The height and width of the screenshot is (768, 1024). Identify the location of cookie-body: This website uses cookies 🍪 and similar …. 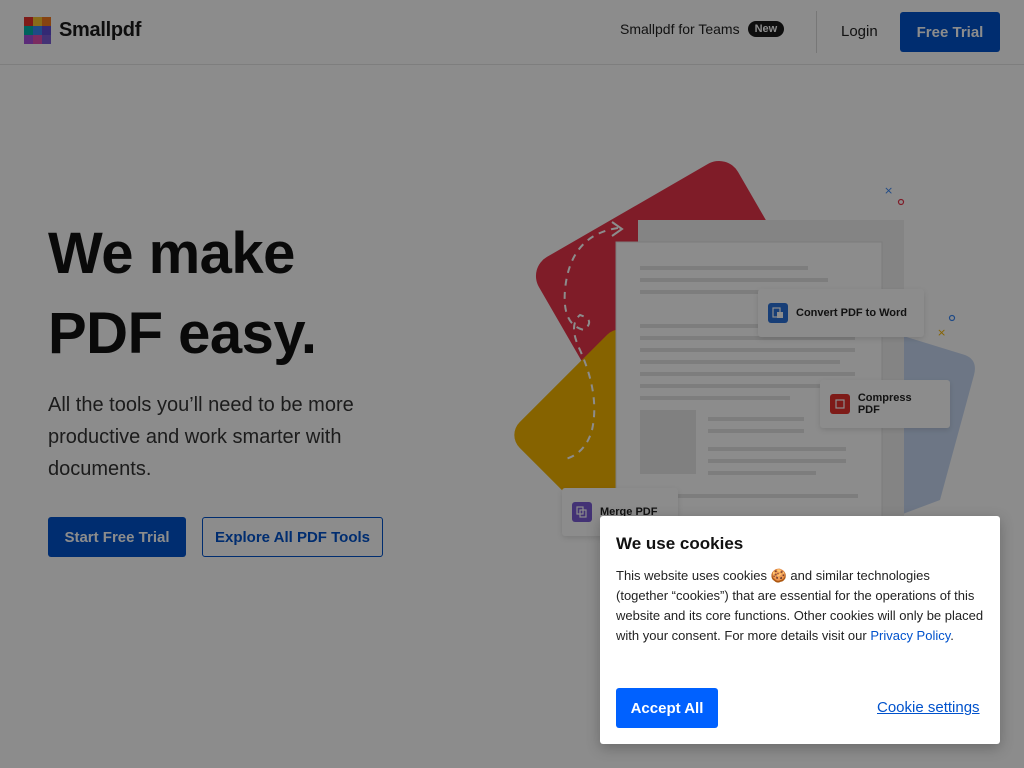
(800, 606).